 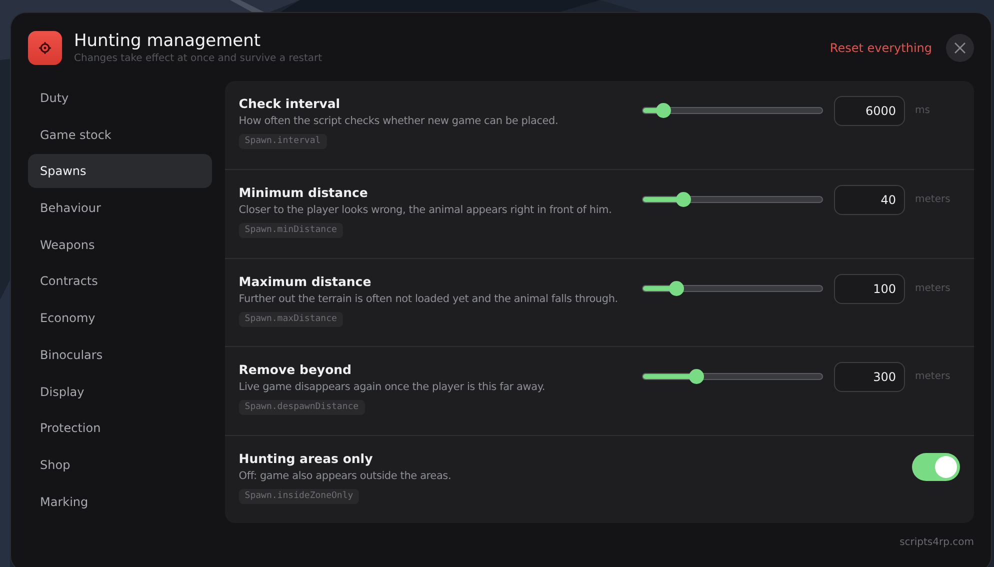 What do you see at coordinates (199, 59) in the screenshot?
I see `window-subtitle: Changes take effect at once and survive a restart` at bounding box center [199, 59].